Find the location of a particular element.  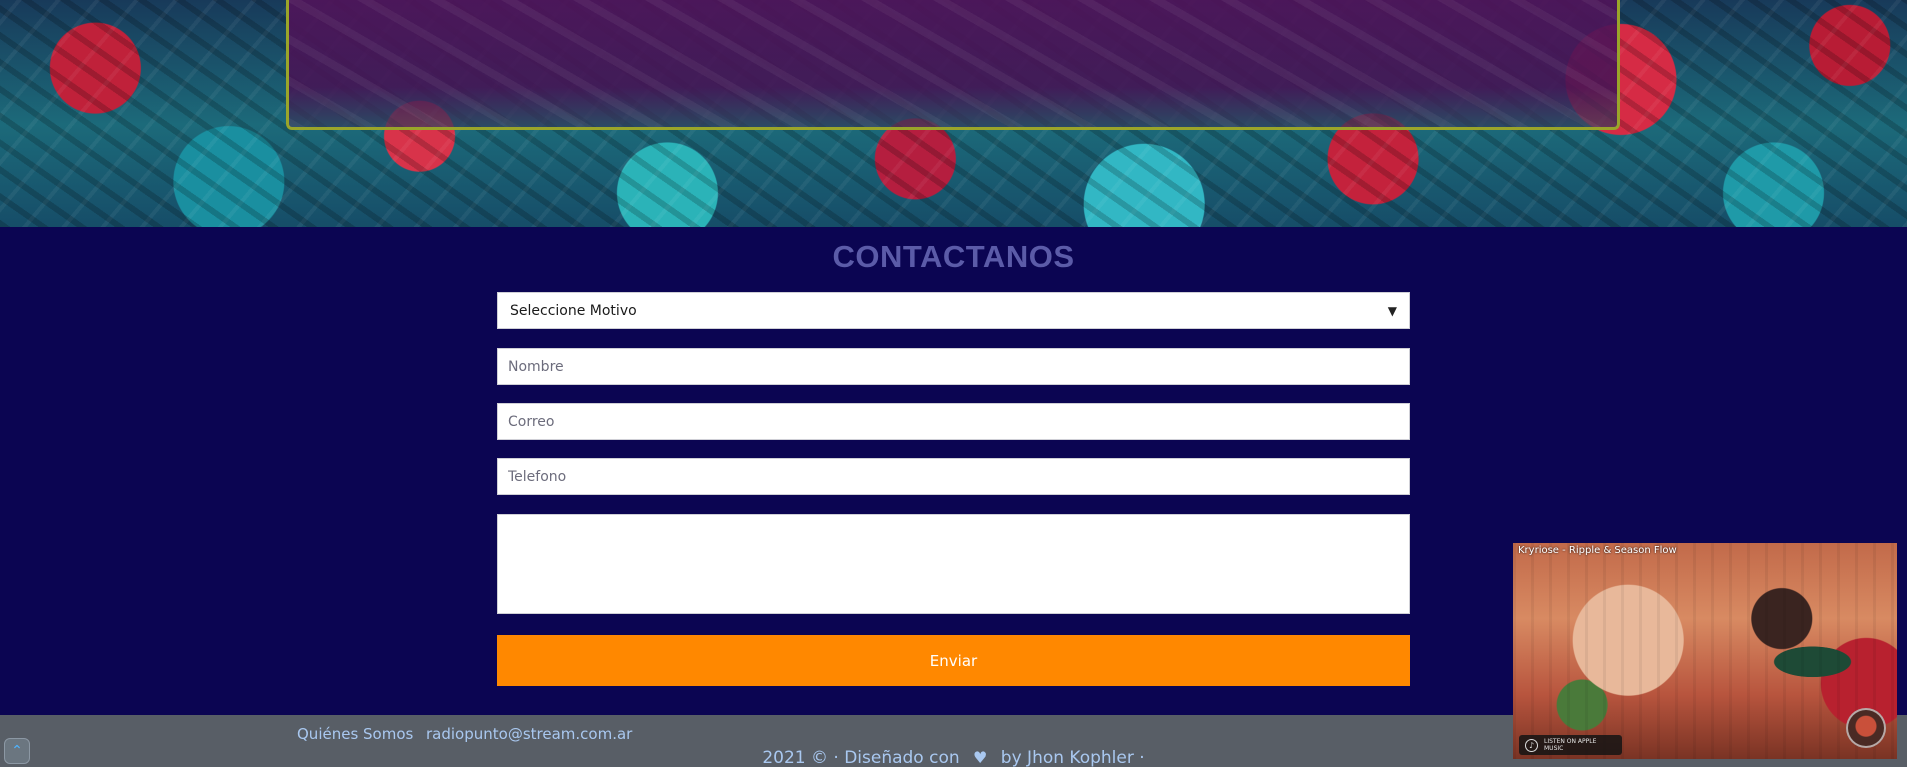

mensaje-textarea is located at coordinates (953, 564).